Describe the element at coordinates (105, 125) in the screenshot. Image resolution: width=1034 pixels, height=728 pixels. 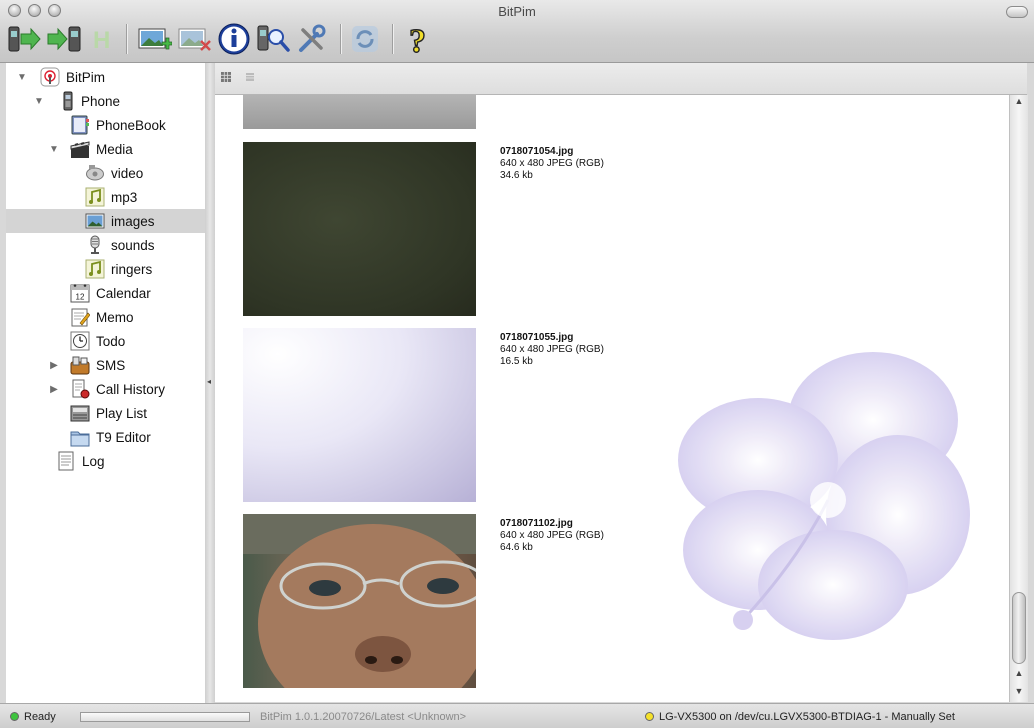
I see `sidebar-item-phonebook: PhoneBook` at that location.